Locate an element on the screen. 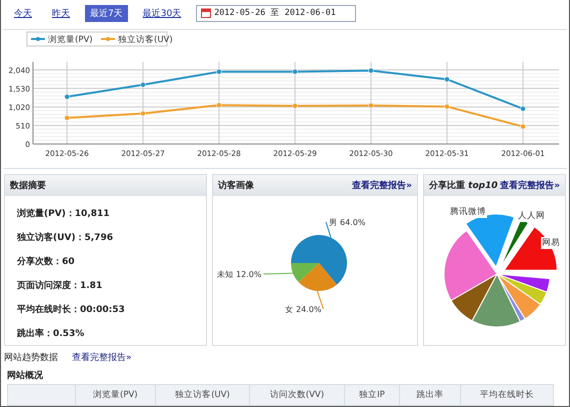  column-header: 独立IP is located at coordinates (372, 395).